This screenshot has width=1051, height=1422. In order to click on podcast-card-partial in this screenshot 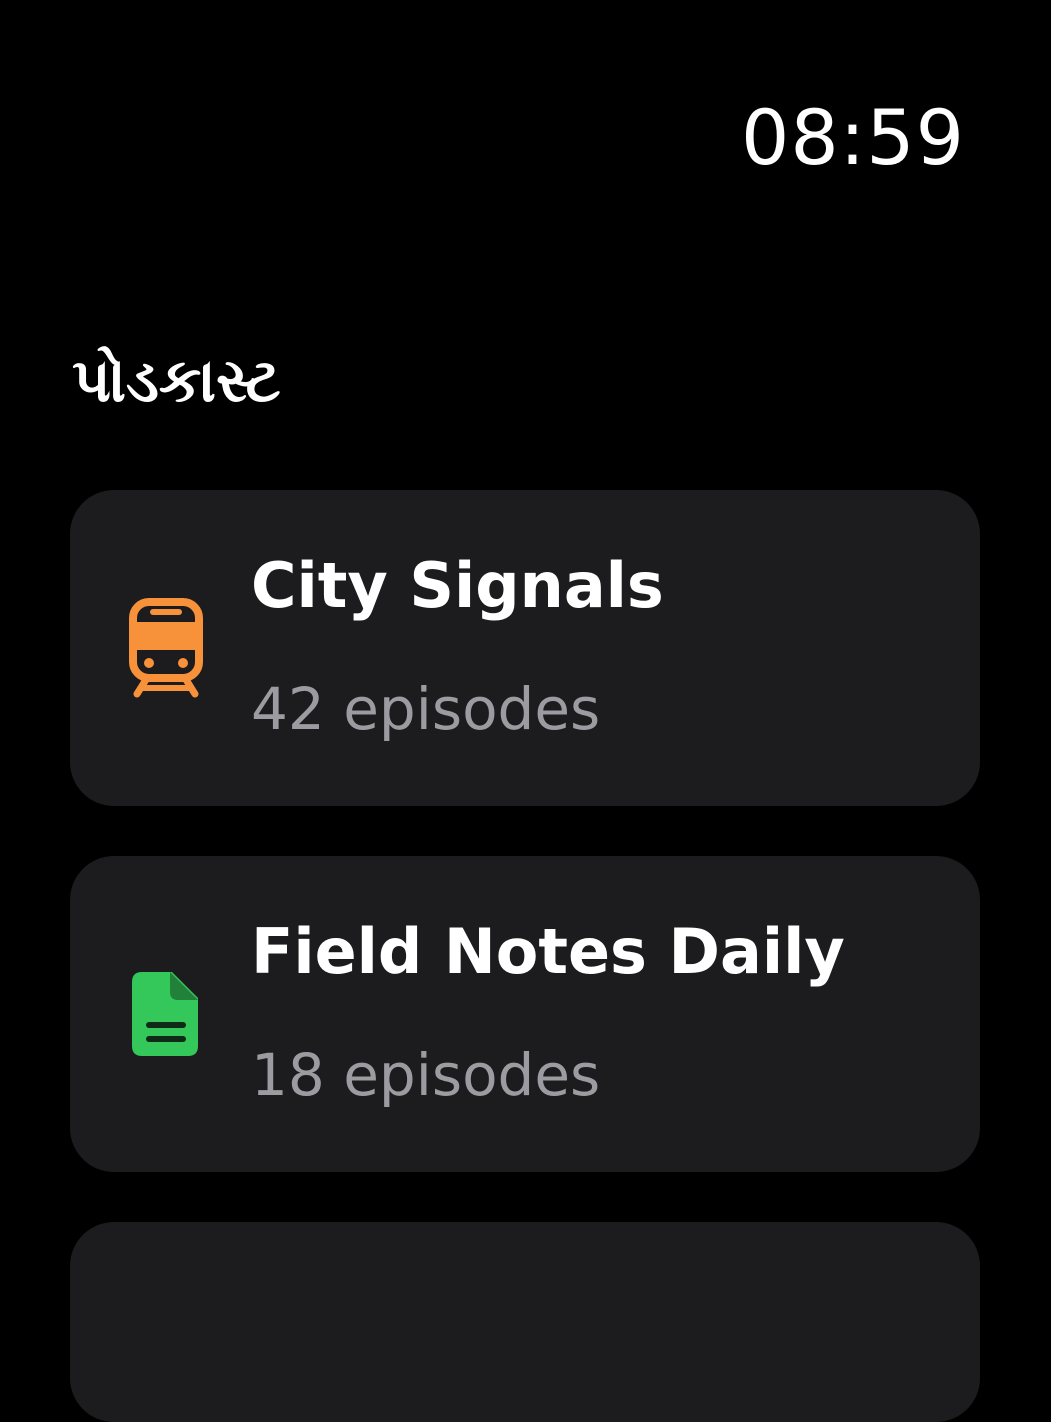, I will do `click(525, 1322)`.